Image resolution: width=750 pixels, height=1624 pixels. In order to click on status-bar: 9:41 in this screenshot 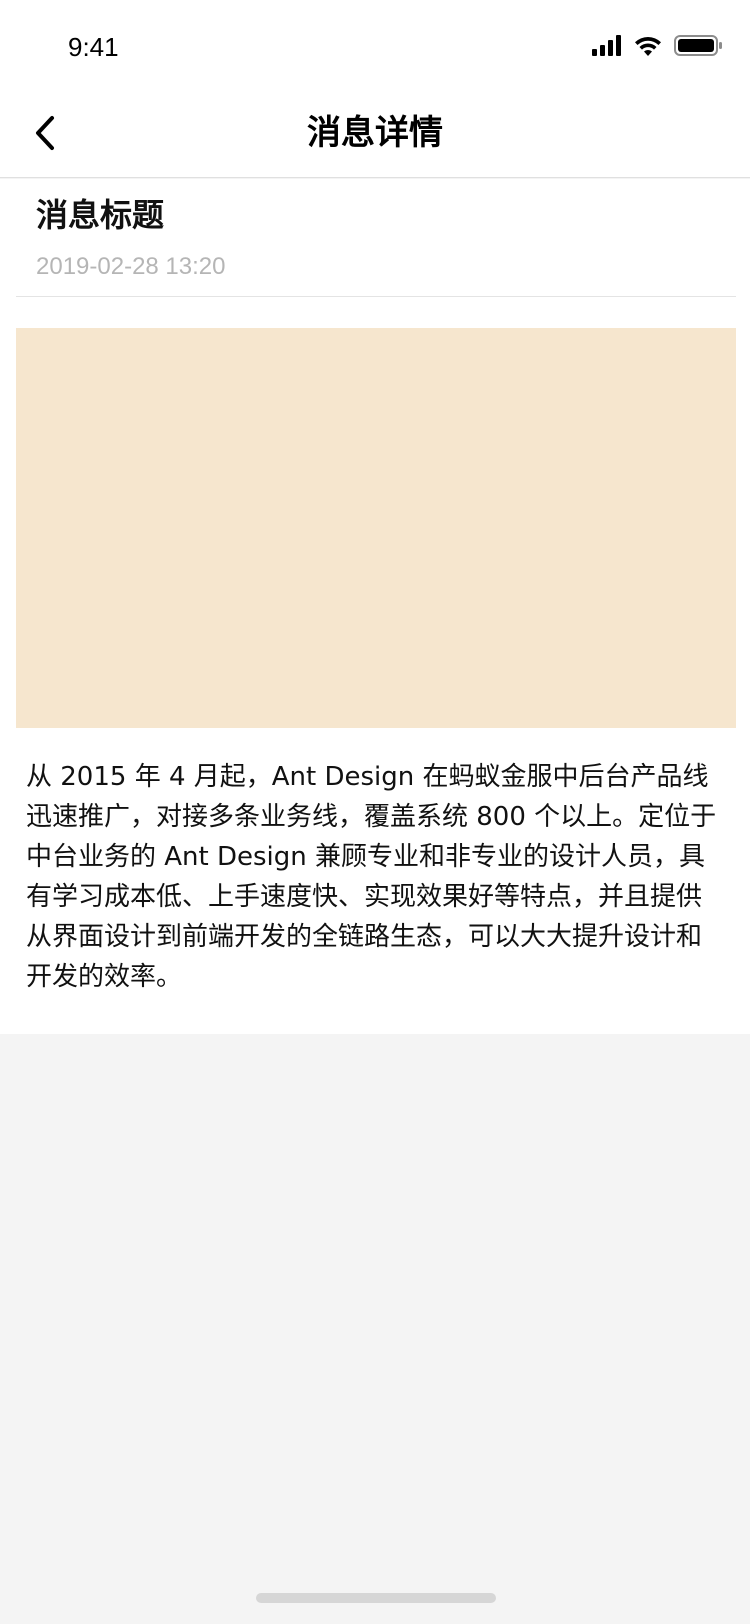, I will do `click(375, 44)`.